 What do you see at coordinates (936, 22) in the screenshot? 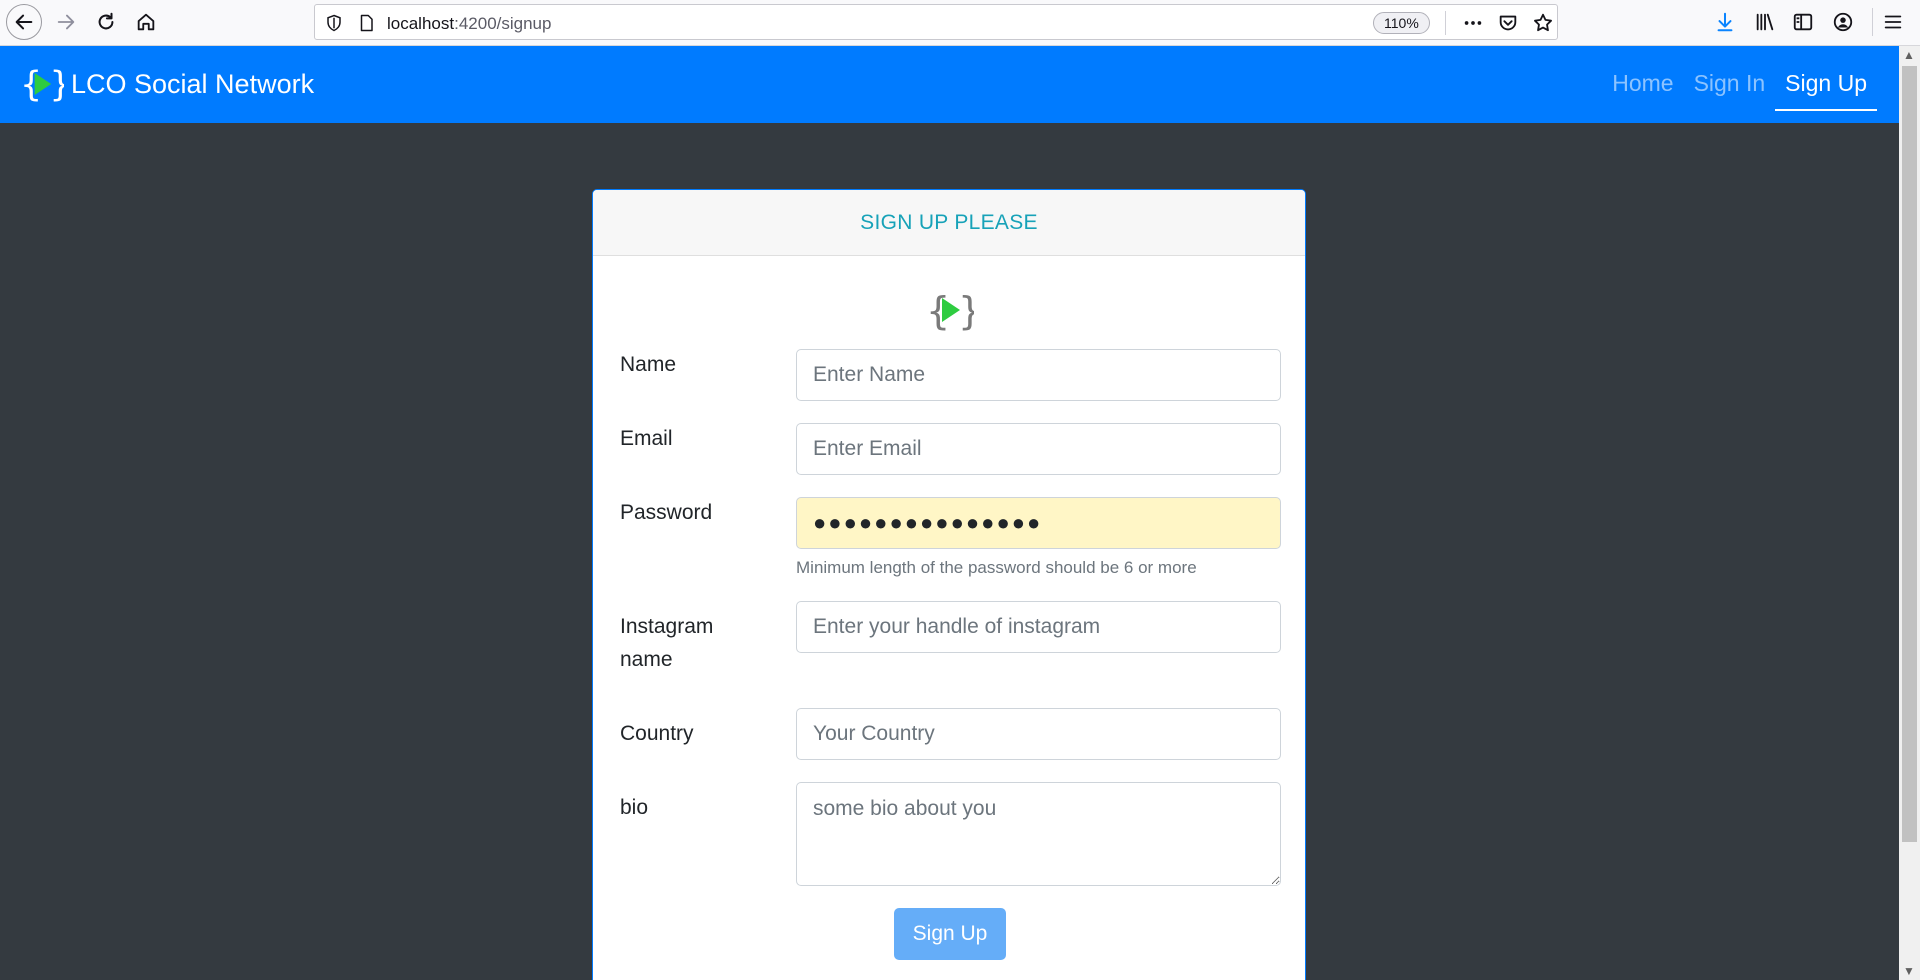
I see `url-bar: localhost:4200/signup 110%` at bounding box center [936, 22].